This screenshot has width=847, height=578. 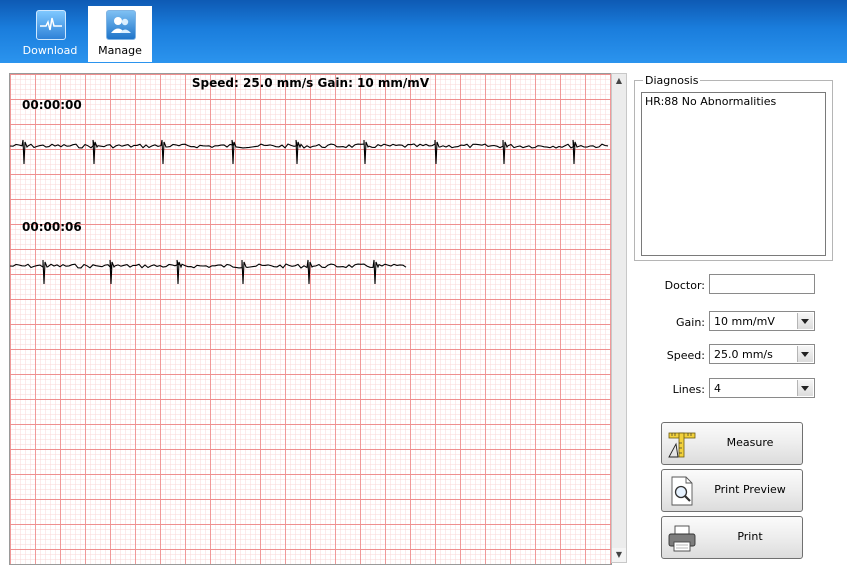 I want to click on print-button: Print, so click(x=732, y=537).